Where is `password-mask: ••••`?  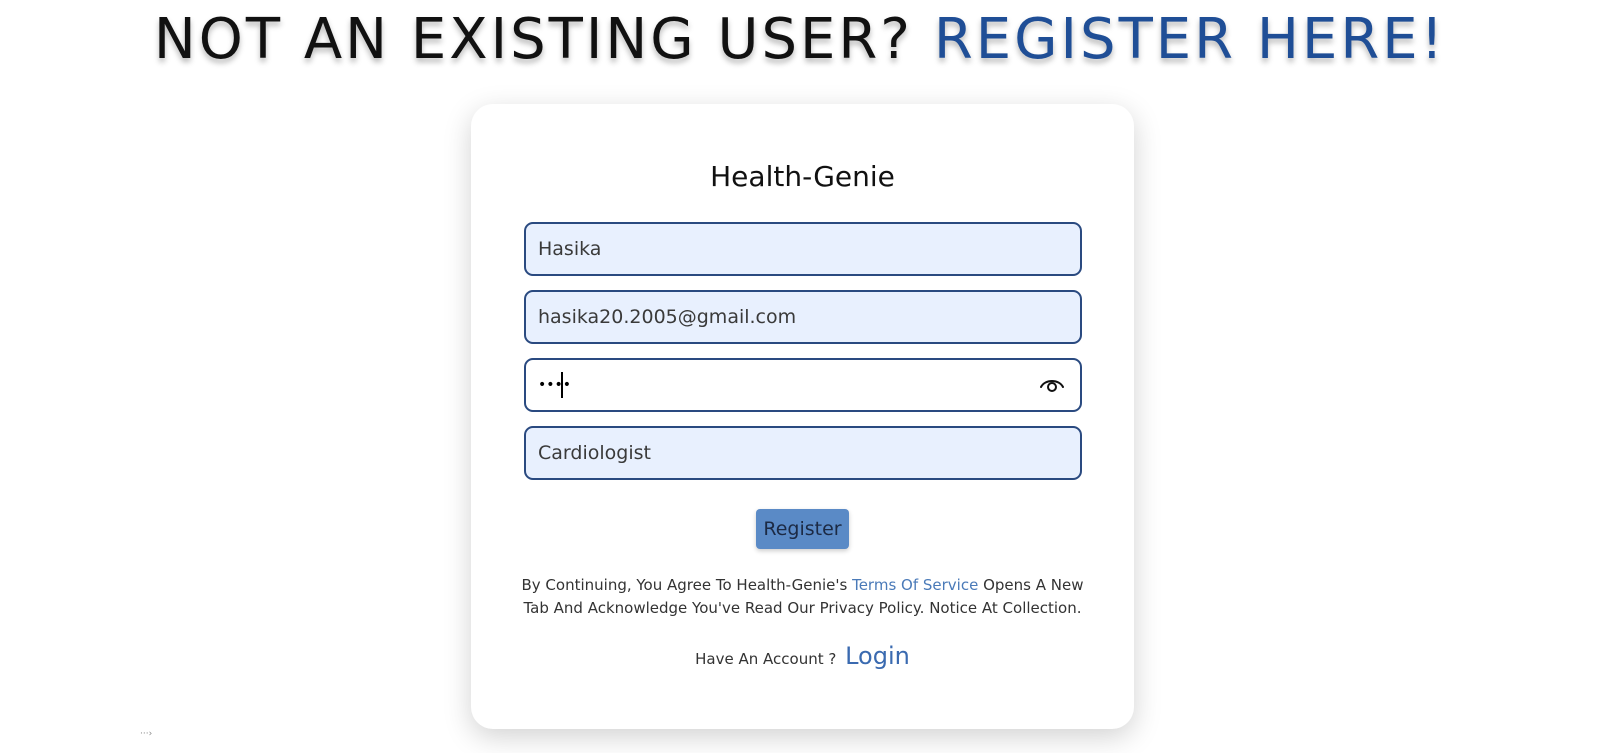 password-mask: •••• is located at coordinates (555, 385).